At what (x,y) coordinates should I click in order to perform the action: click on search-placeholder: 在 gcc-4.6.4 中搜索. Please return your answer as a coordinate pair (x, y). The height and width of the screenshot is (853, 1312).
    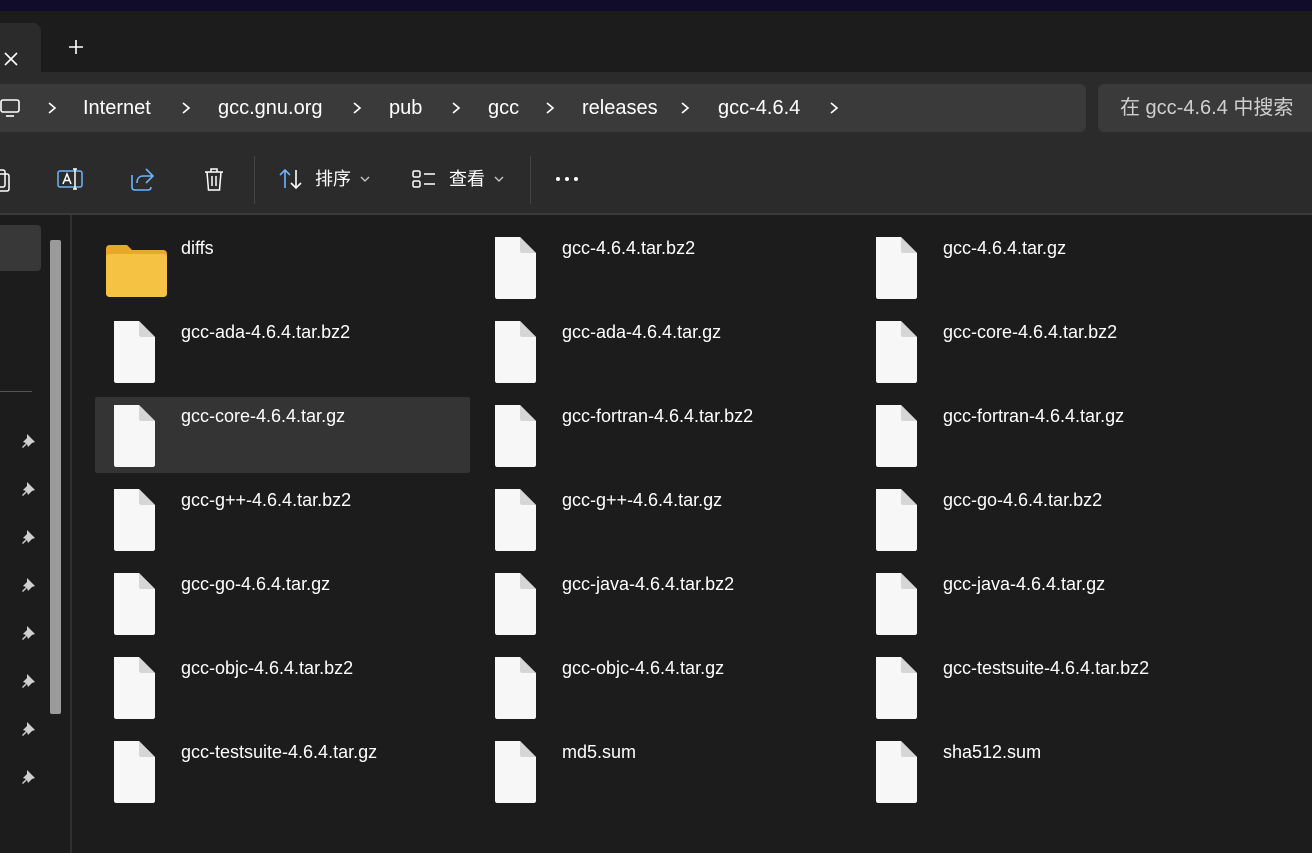
    Looking at the image, I should click on (1206, 108).